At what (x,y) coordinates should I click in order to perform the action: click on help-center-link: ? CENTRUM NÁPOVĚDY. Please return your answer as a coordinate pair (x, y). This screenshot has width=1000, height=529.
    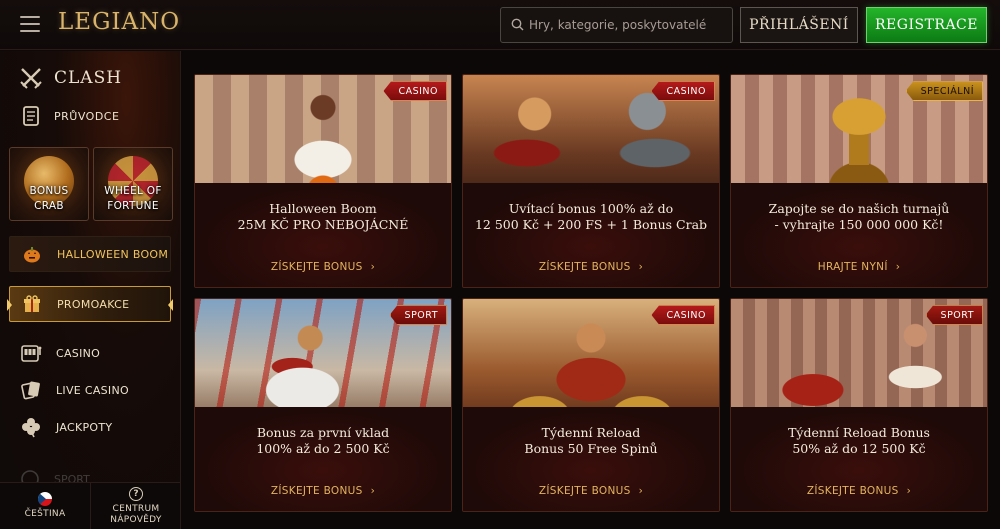
    Looking at the image, I should click on (135, 506).